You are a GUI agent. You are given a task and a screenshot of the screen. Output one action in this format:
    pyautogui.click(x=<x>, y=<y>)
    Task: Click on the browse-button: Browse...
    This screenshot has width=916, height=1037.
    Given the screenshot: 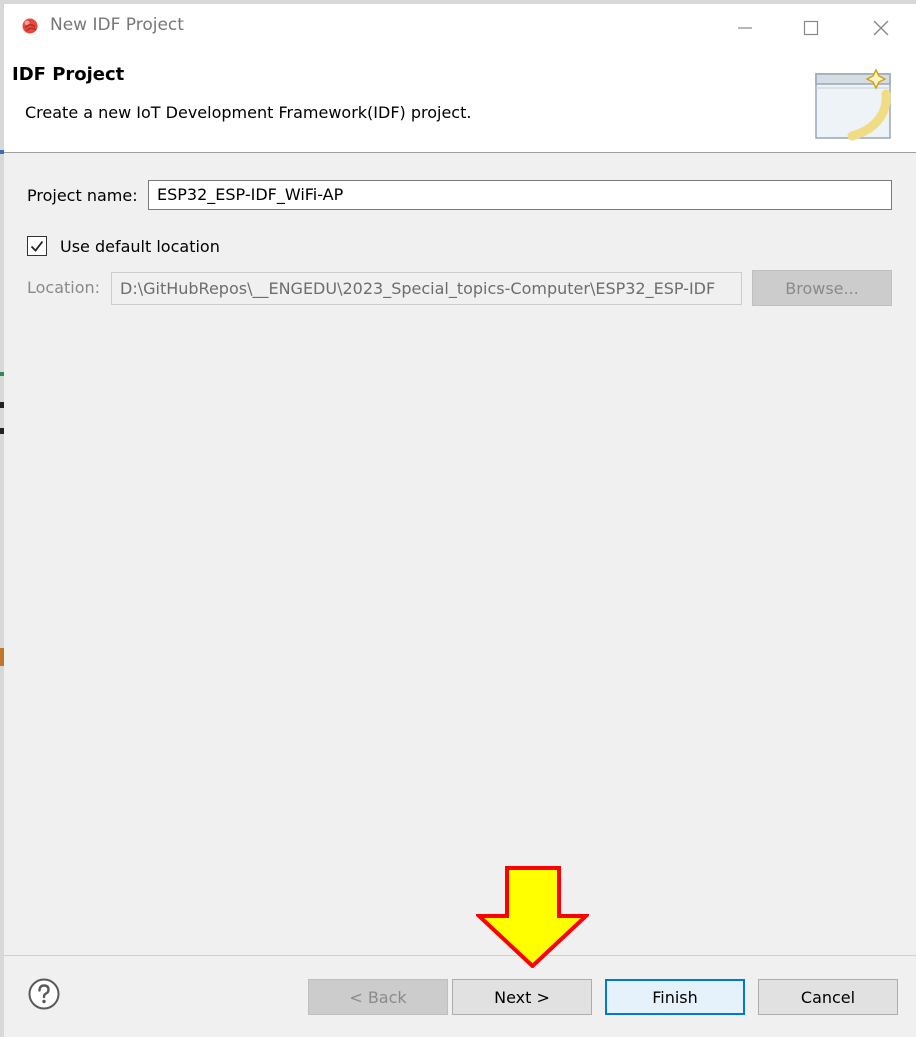 What is the action you would take?
    pyautogui.click(x=822, y=288)
    